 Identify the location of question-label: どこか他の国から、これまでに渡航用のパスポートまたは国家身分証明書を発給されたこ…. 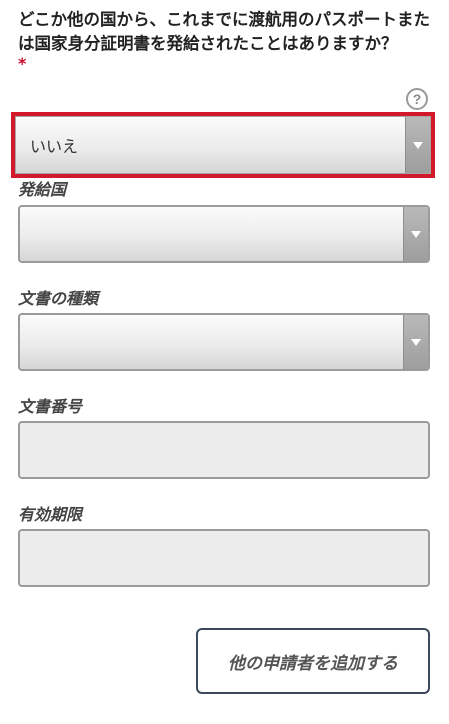
(224, 31).